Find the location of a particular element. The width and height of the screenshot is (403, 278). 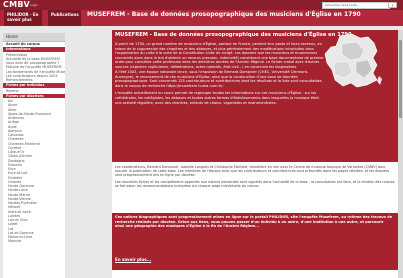

sidebar-item: Accueil du corpus is located at coordinates (34, 44).